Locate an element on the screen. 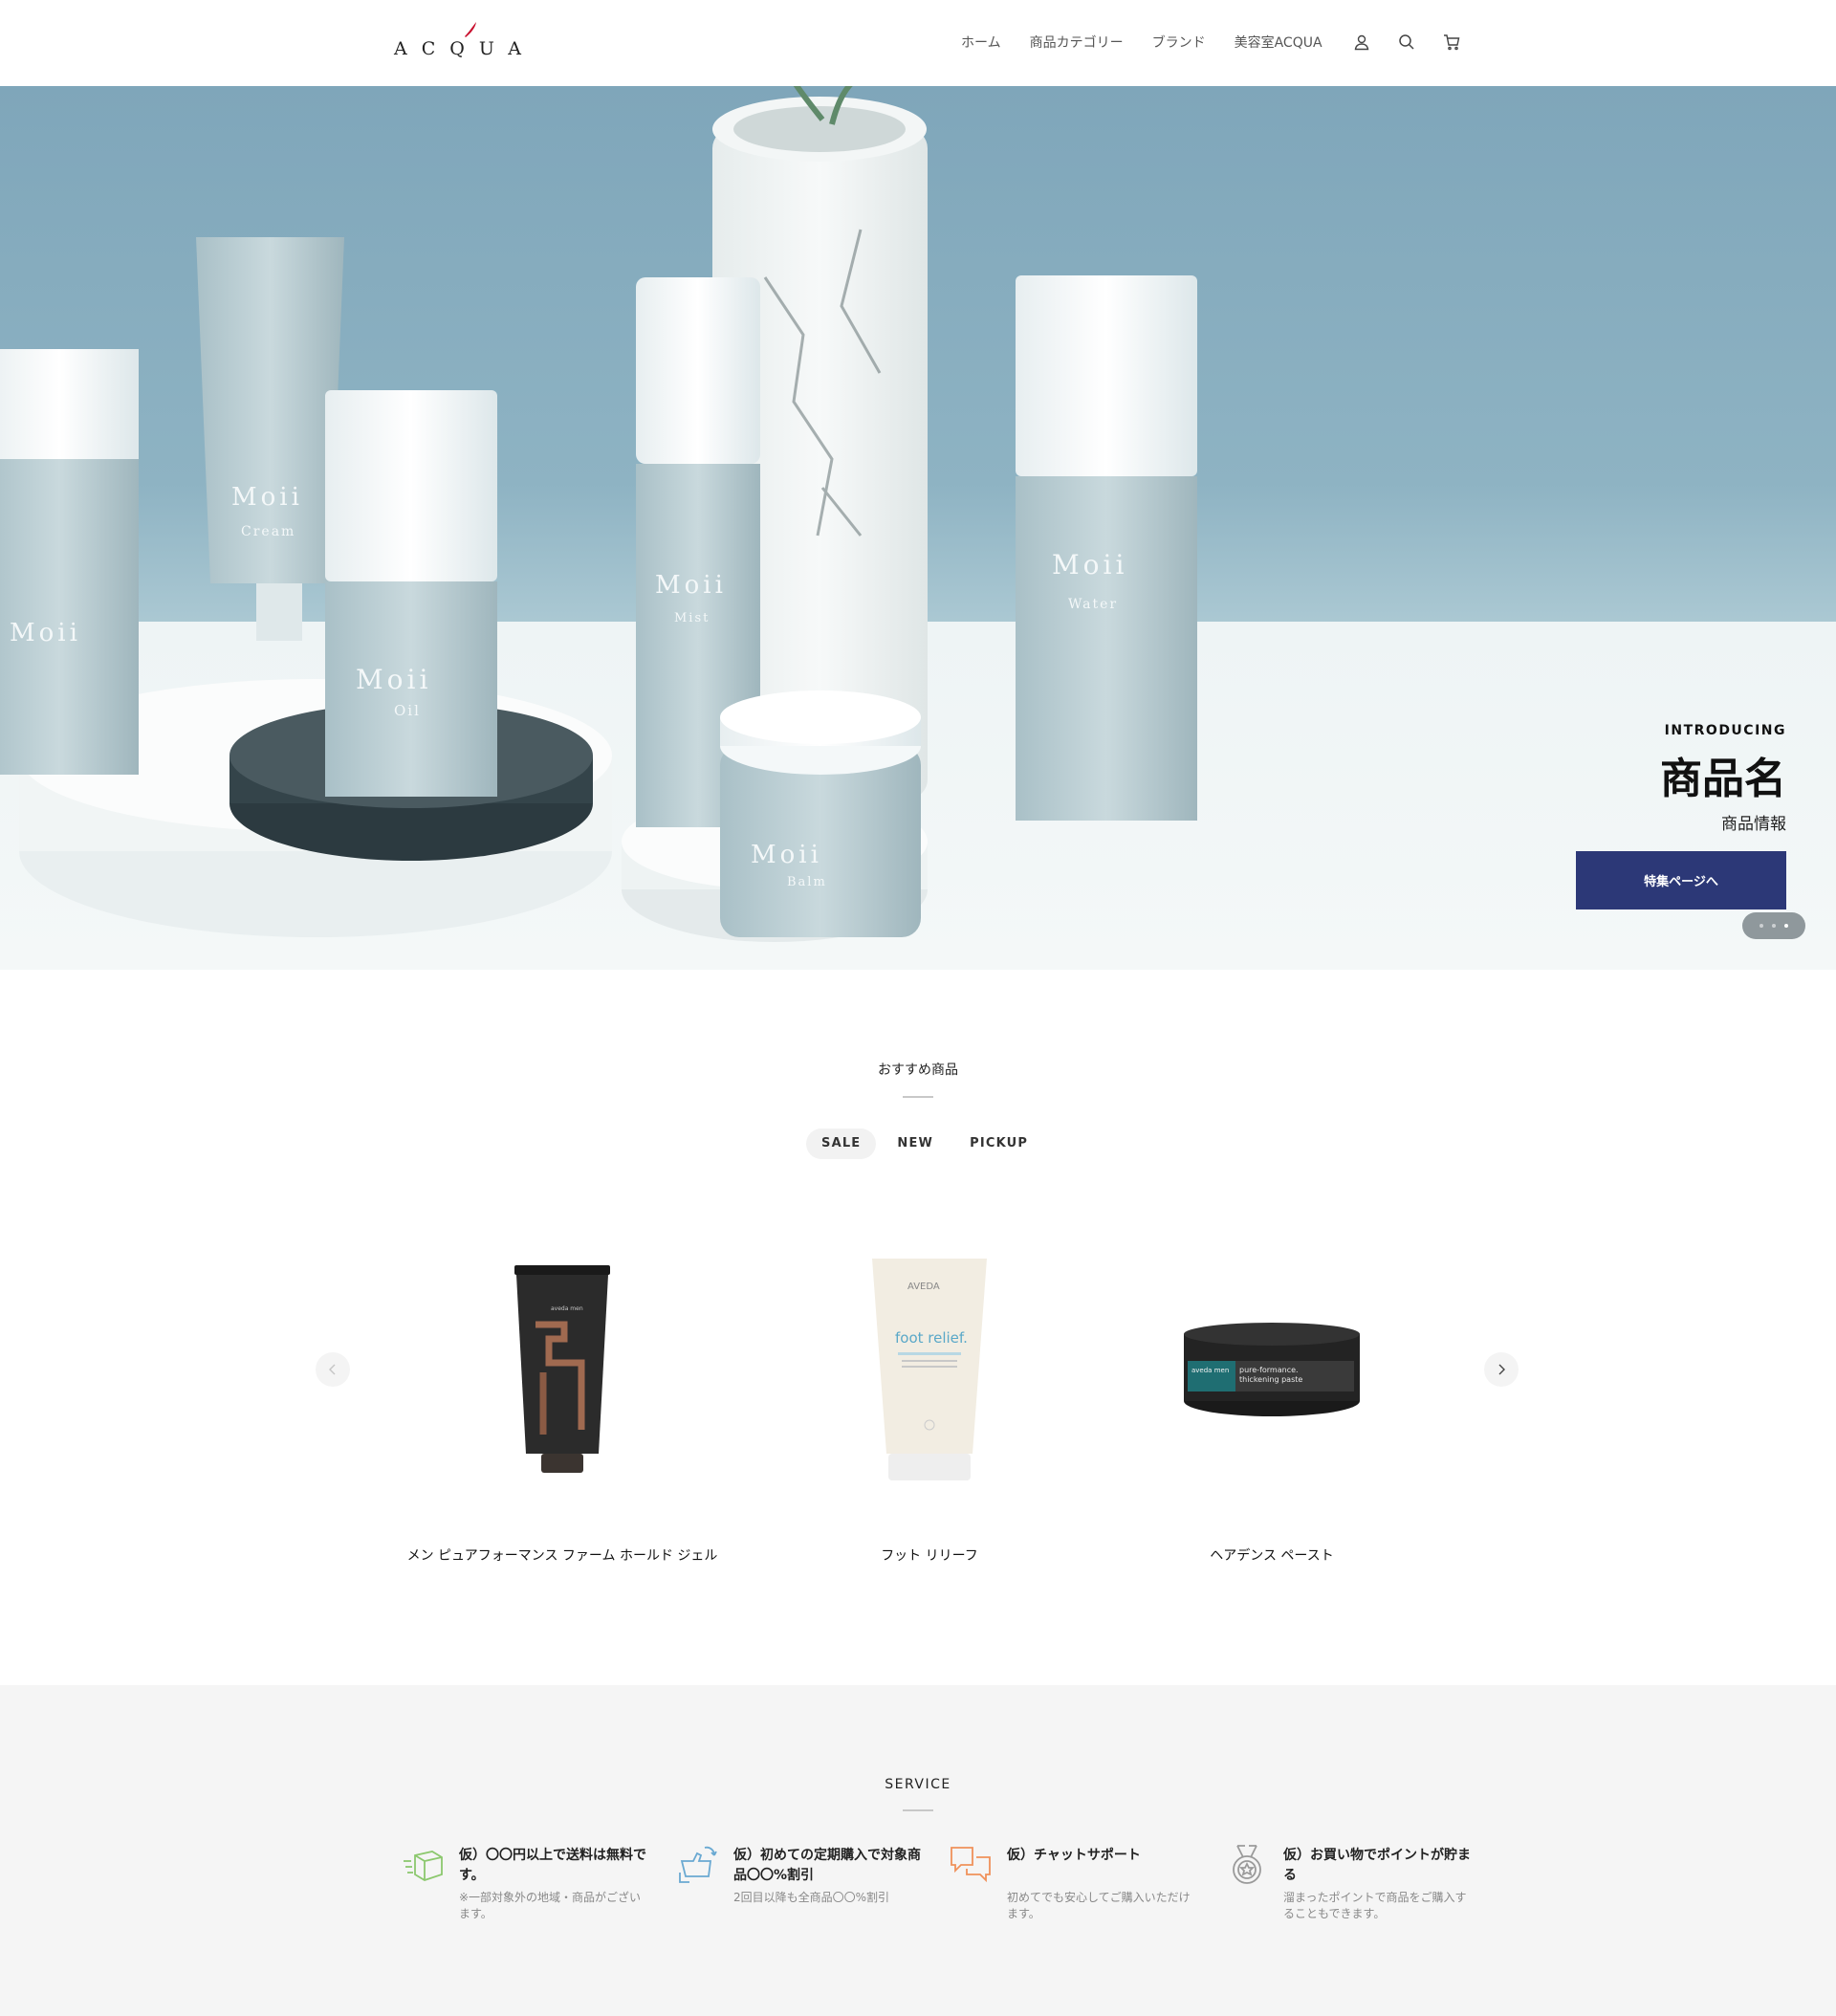  service-item: 仮）チャットサポート 初めてでも安心してご購入いただけます。 is located at coordinates (1074, 1896).